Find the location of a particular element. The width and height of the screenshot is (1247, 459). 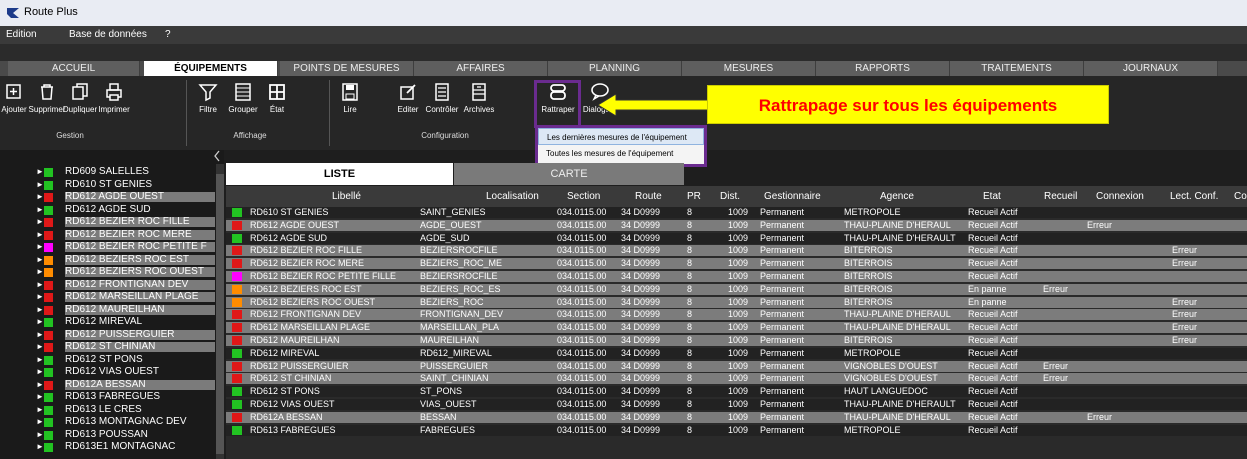

tab-points-de-mesures: POINTS DE MESURES is located at coordinates (347, 68).